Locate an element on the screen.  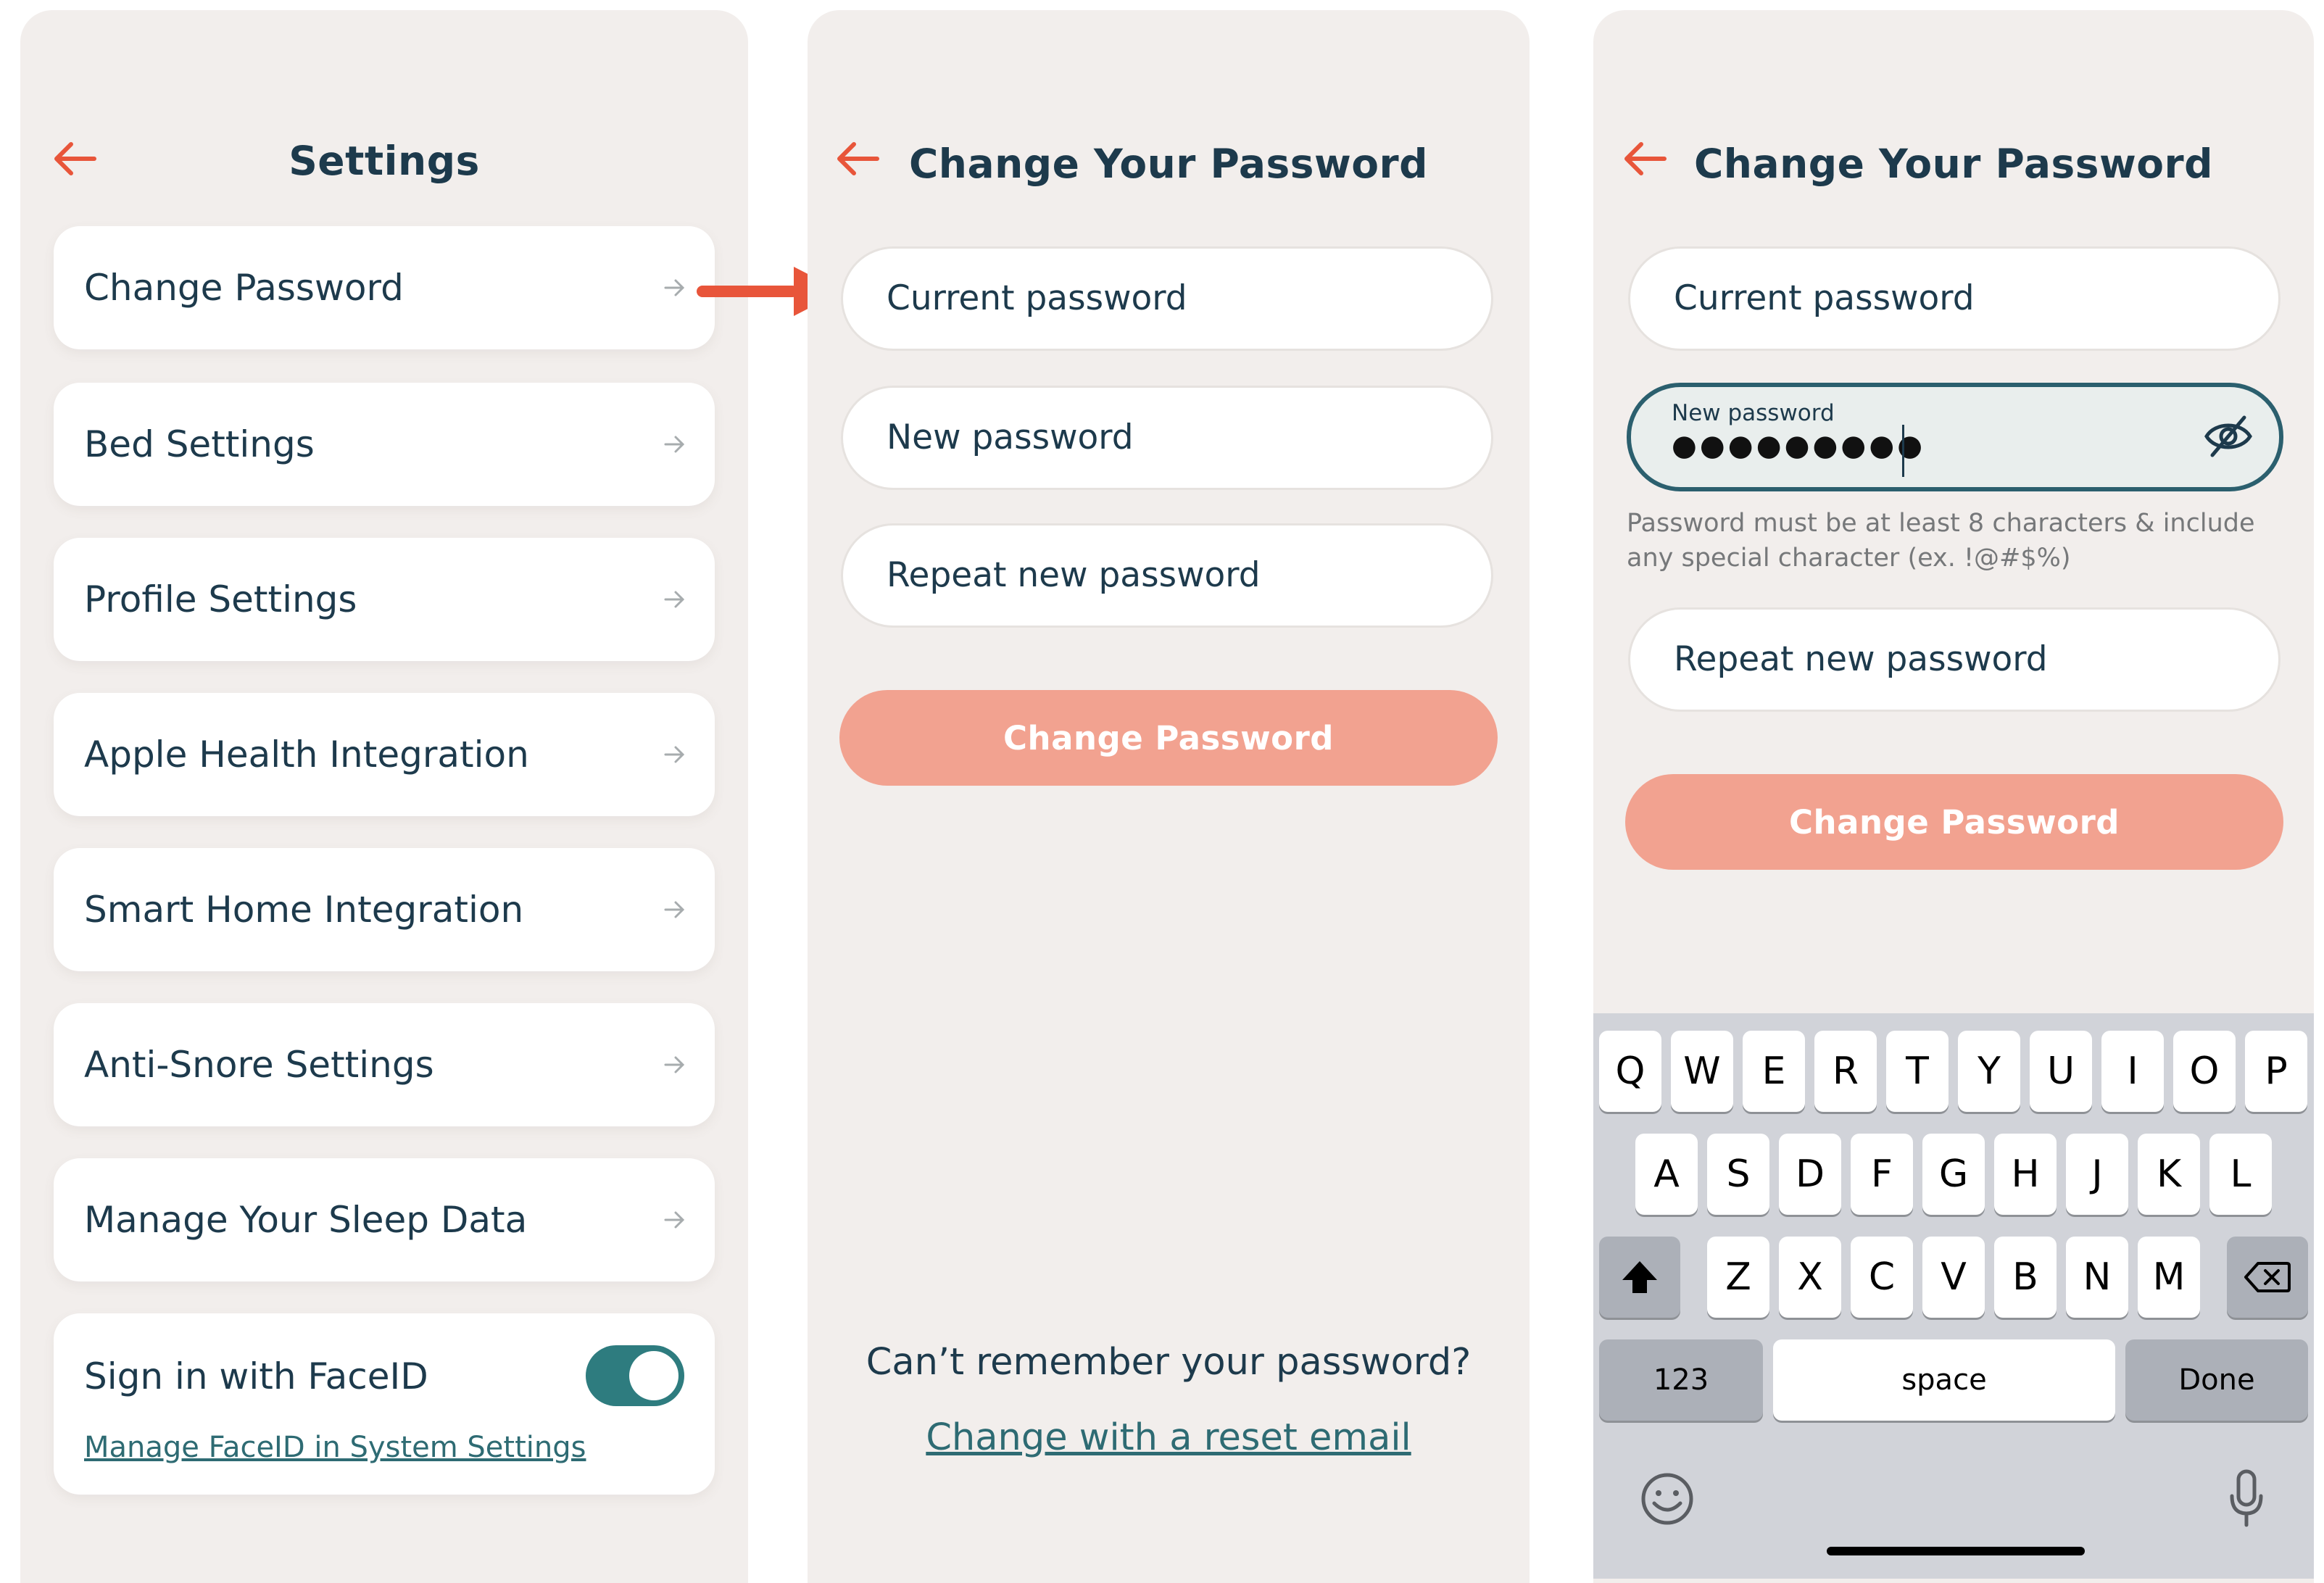
key-l: L is located at coordinates (2240, 1174).